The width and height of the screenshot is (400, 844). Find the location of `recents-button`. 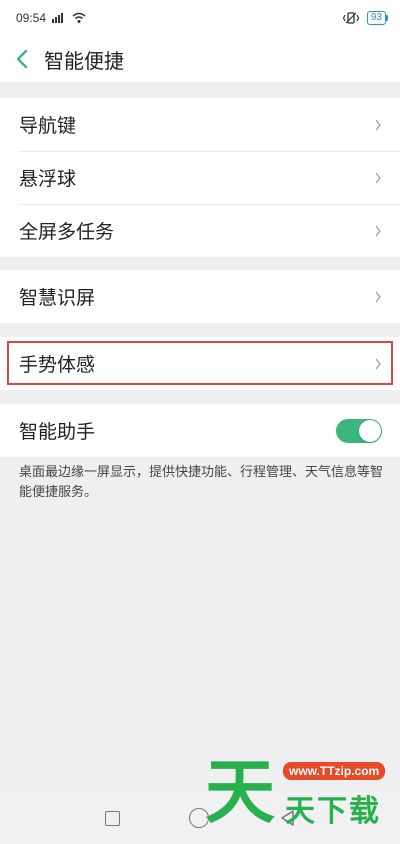

recents-button is located at coordinates (112, 818).